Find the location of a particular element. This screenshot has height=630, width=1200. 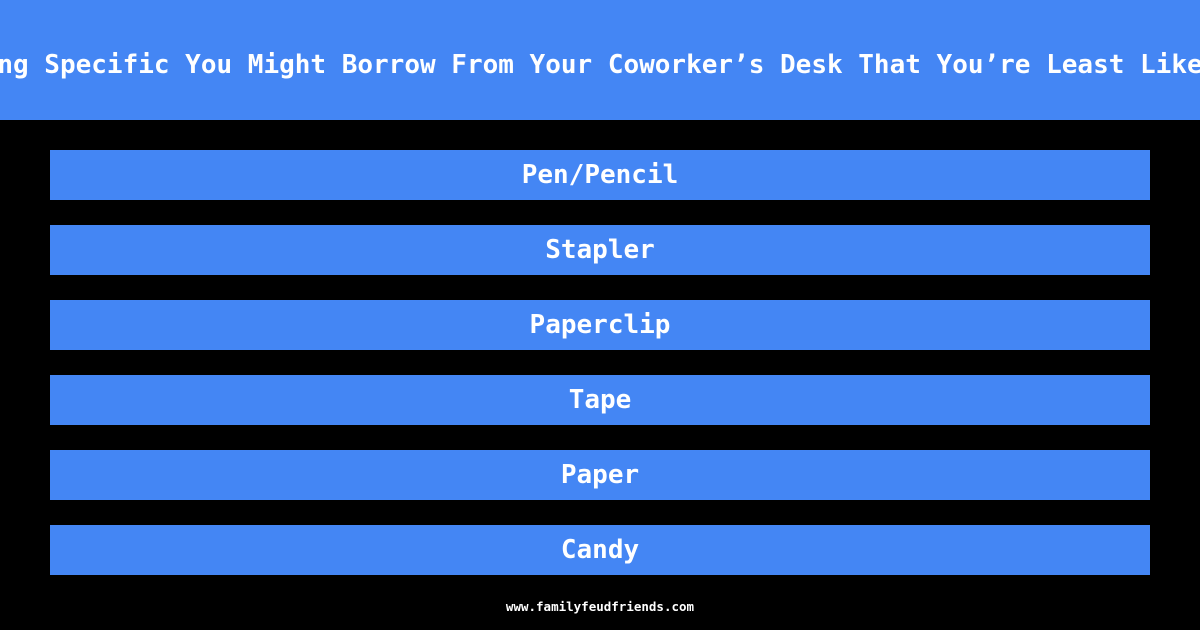

site-url: www.familyfeudfriends.com is located at coordinates (600, 606).